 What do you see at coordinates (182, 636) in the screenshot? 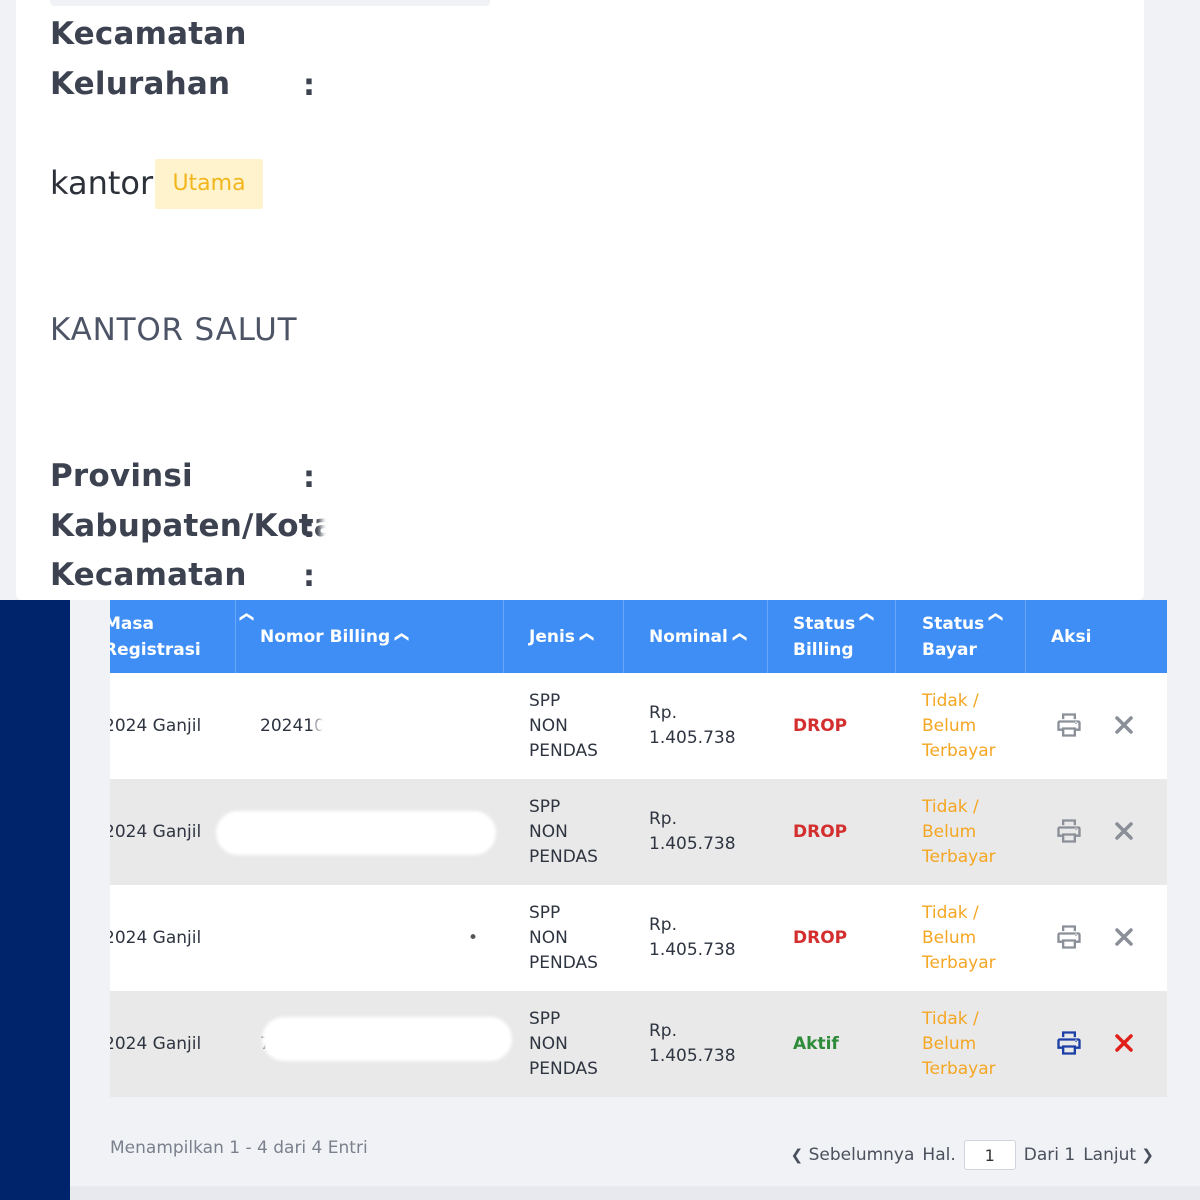
I see `column-masa-registrasi: Masa Registrasi ❮` at bounding box center [182, 636].